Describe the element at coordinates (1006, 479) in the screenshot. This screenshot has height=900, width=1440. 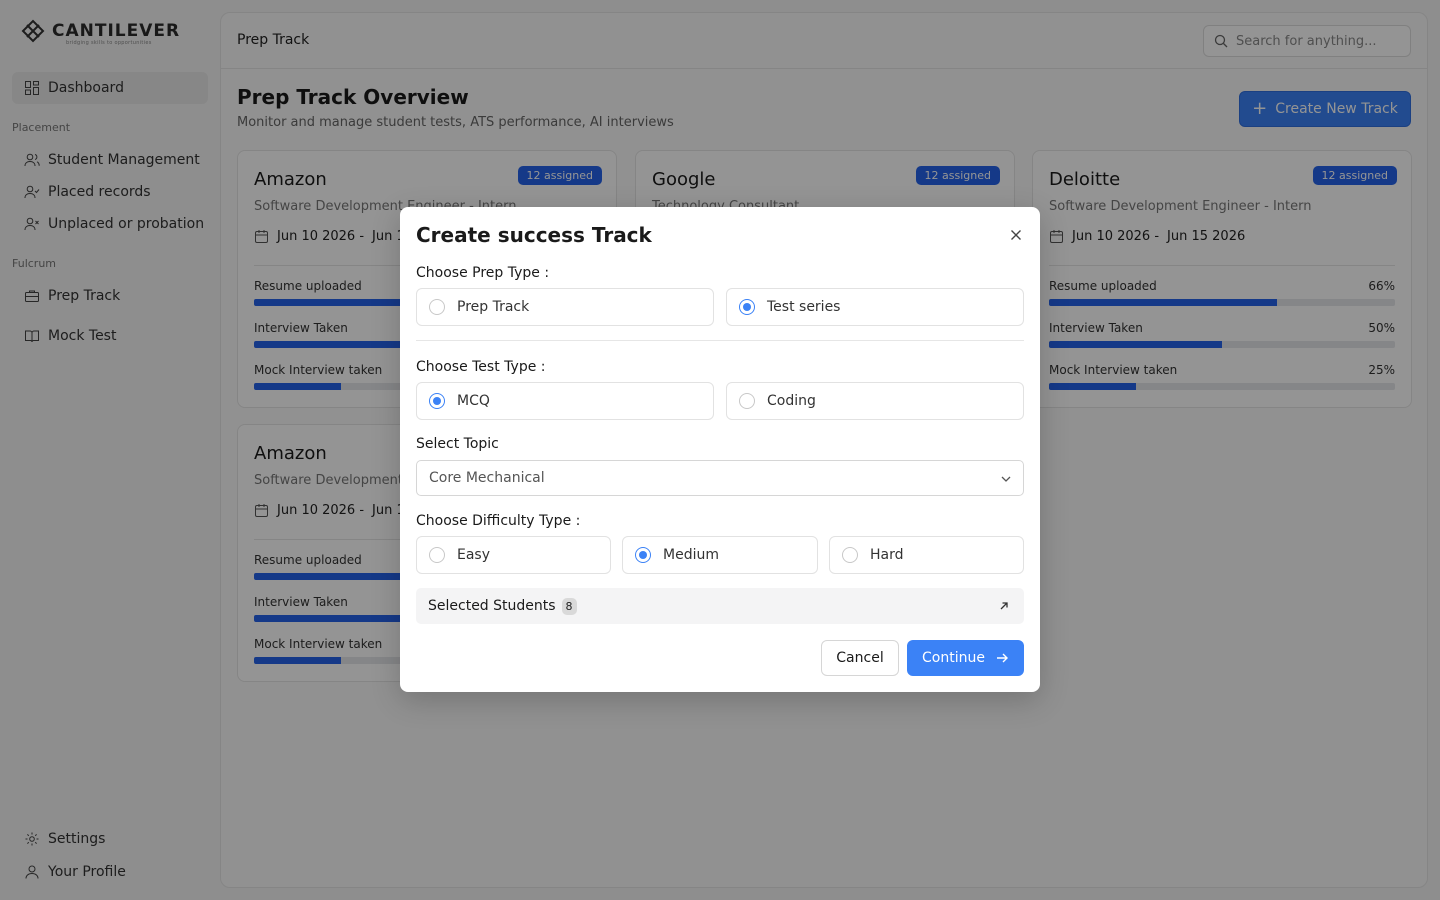
I see `chevron-down-icon` at that location.